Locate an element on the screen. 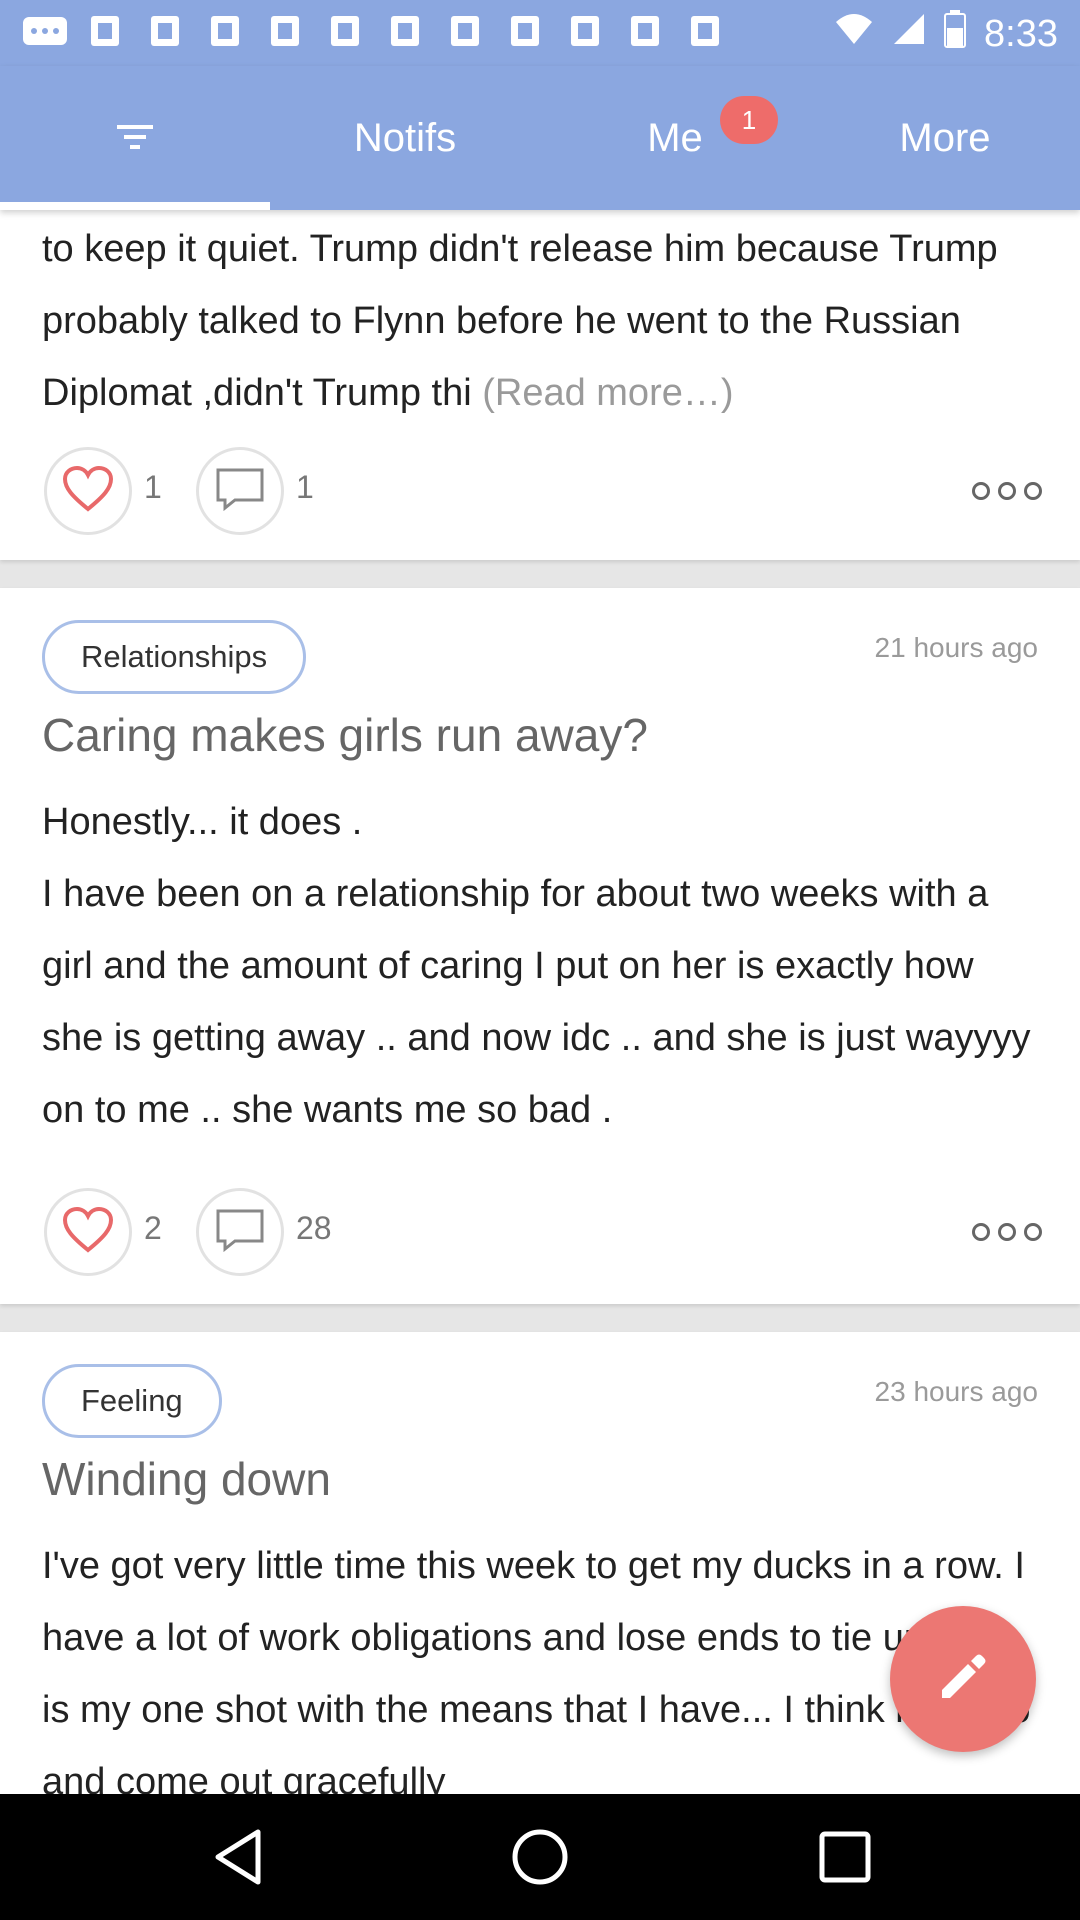 Image resolution: width=1080 pixels, height=1920 pixels. category-tag: Relationships is located at coordinates (174, 657).